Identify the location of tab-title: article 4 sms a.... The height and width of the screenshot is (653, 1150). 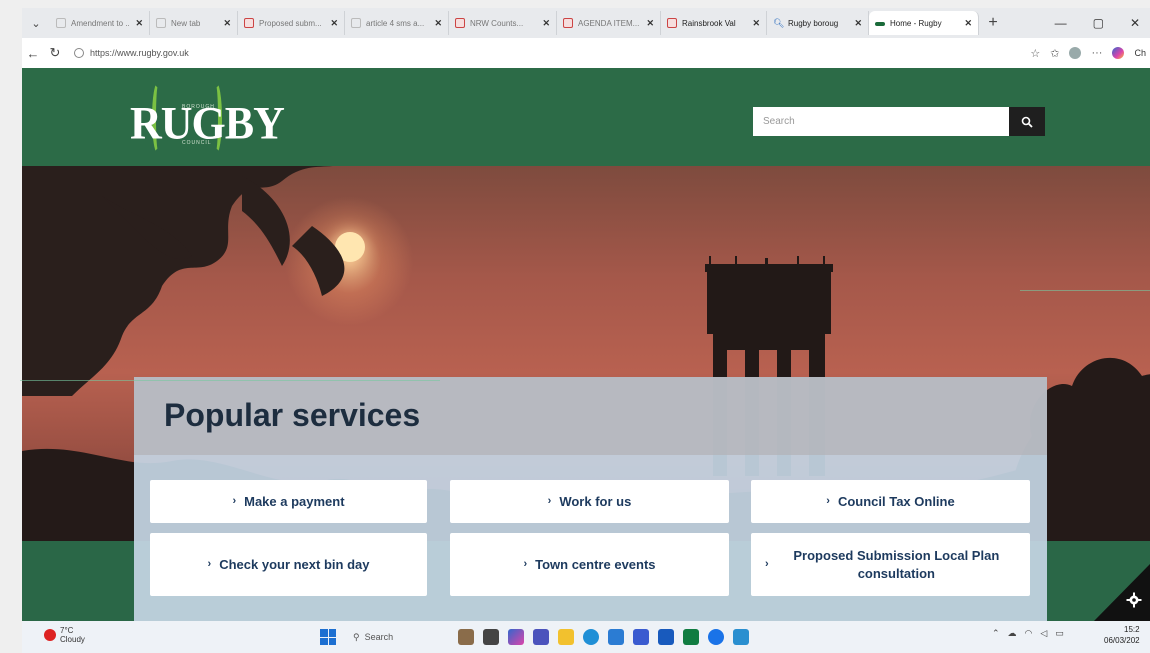
(395, 23).